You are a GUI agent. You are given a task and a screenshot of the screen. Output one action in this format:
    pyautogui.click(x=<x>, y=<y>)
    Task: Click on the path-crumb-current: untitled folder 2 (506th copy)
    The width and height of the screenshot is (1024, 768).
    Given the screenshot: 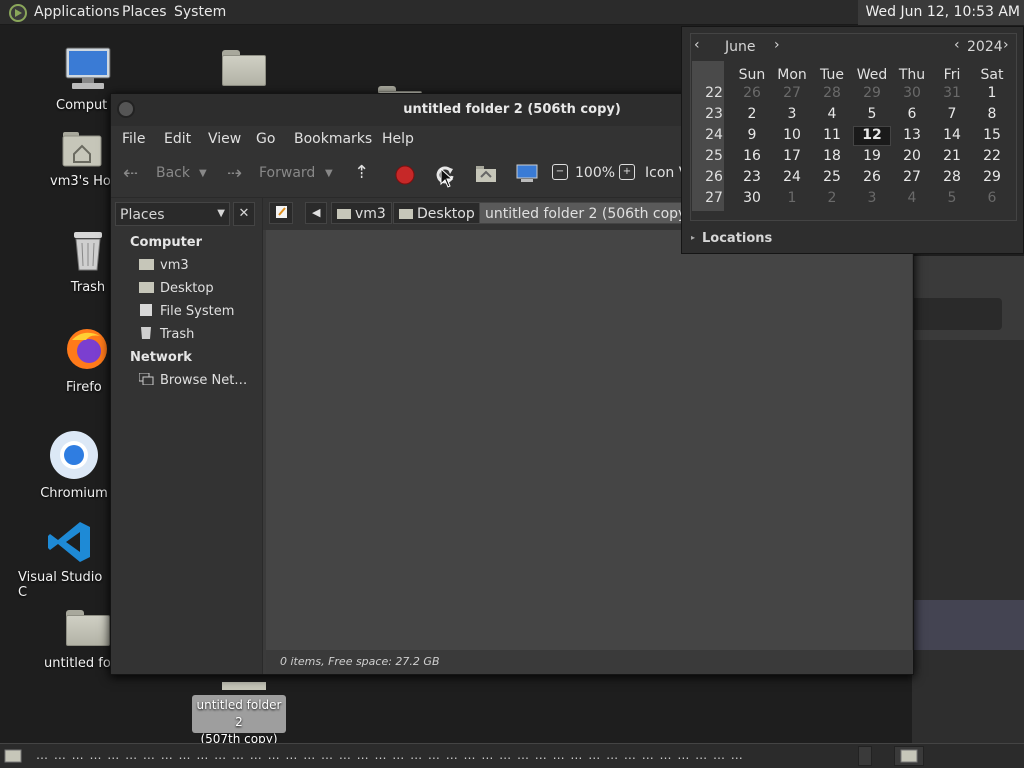 What is the action you would take?
    pyautogui.click(x=588, y=213)
    